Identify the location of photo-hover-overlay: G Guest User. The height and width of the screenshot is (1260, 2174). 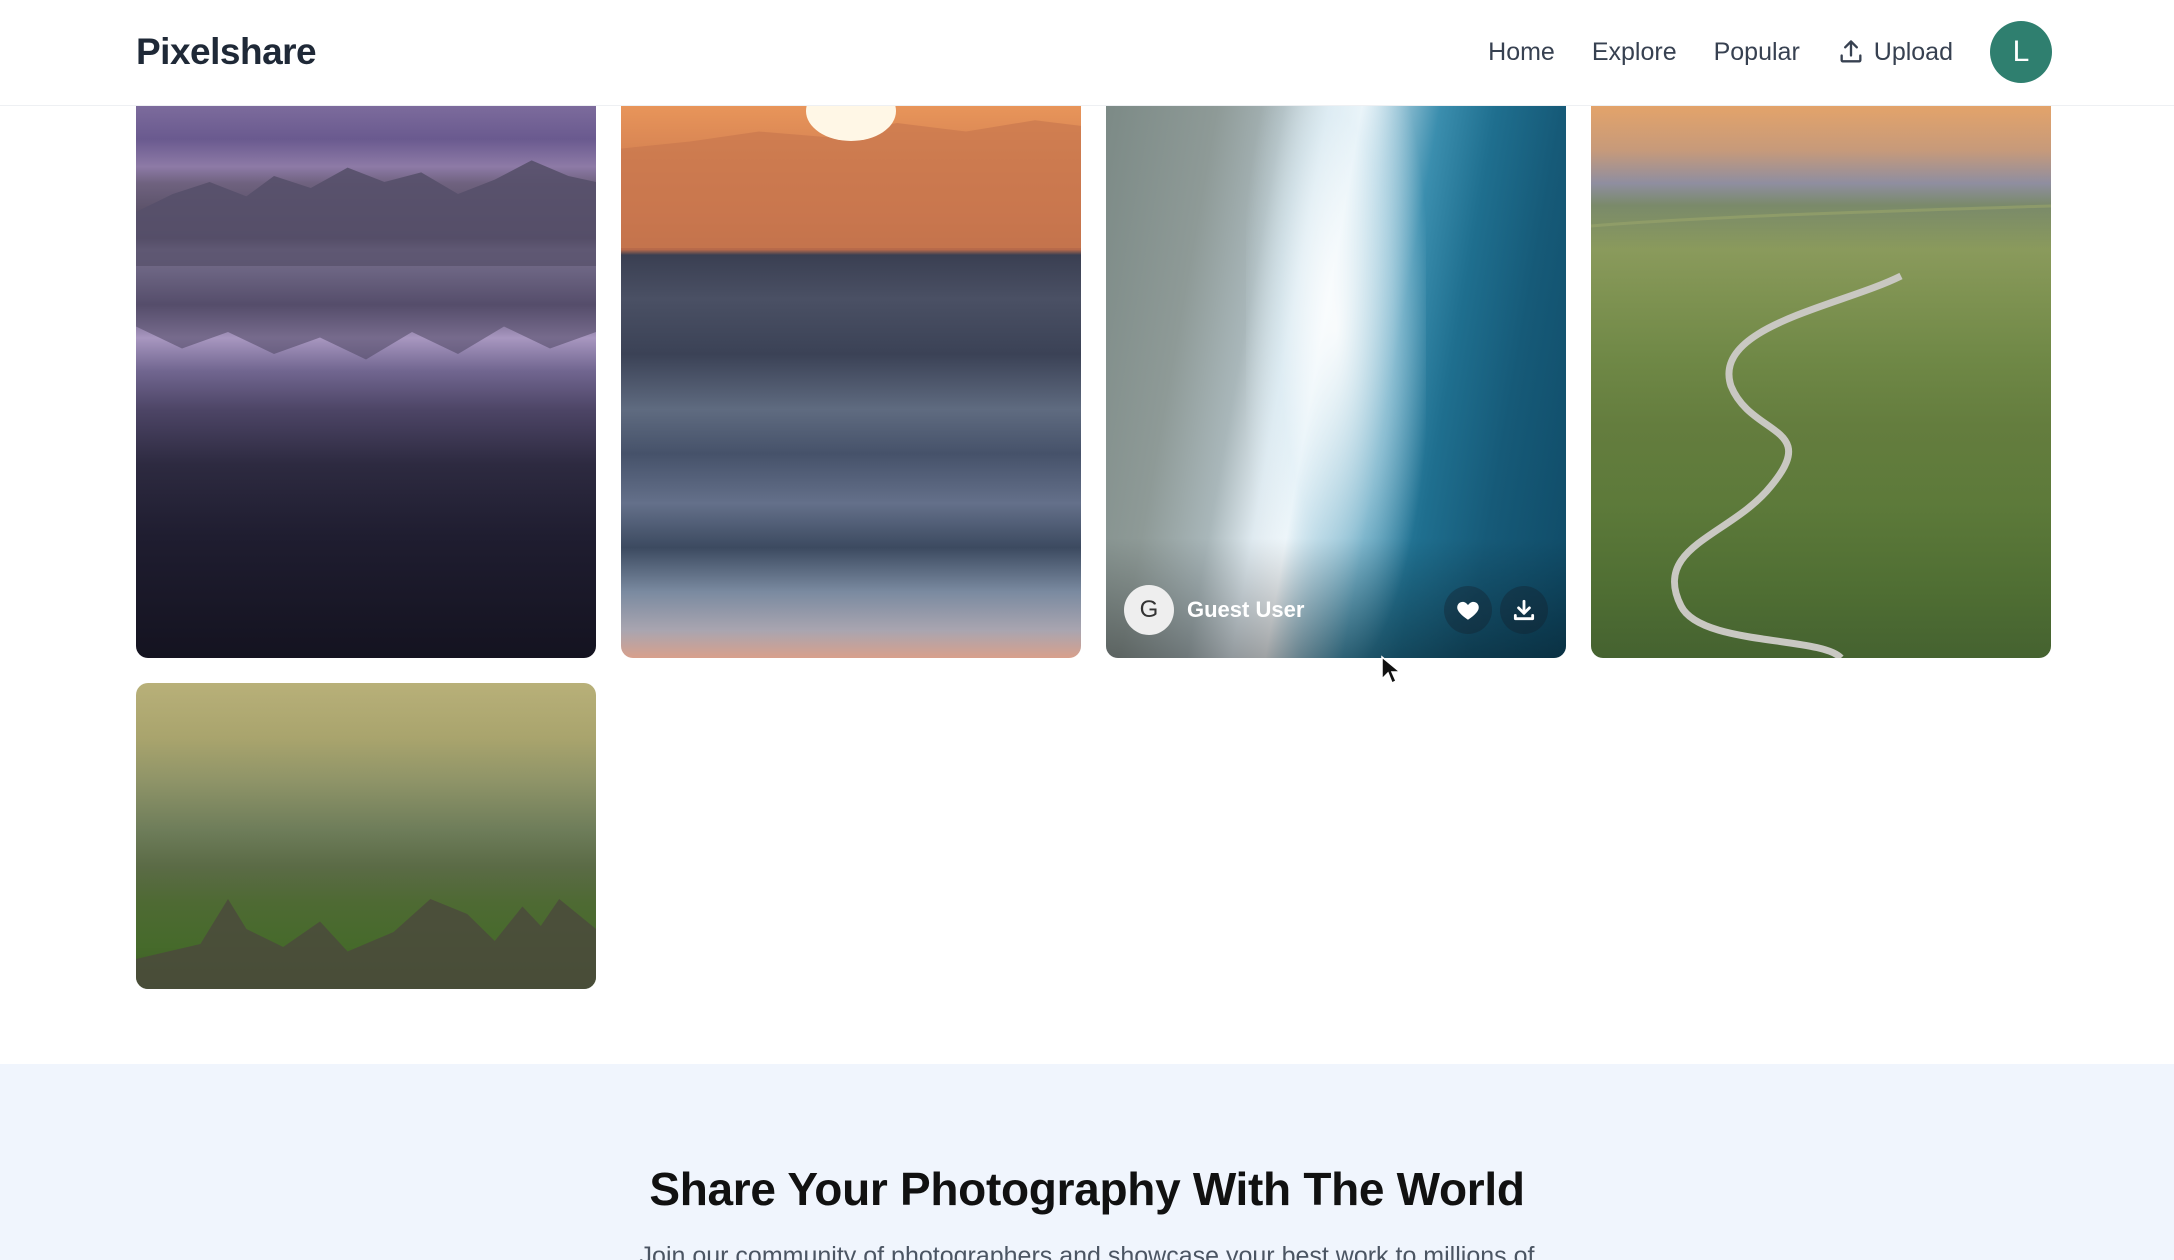
(1336, 610).